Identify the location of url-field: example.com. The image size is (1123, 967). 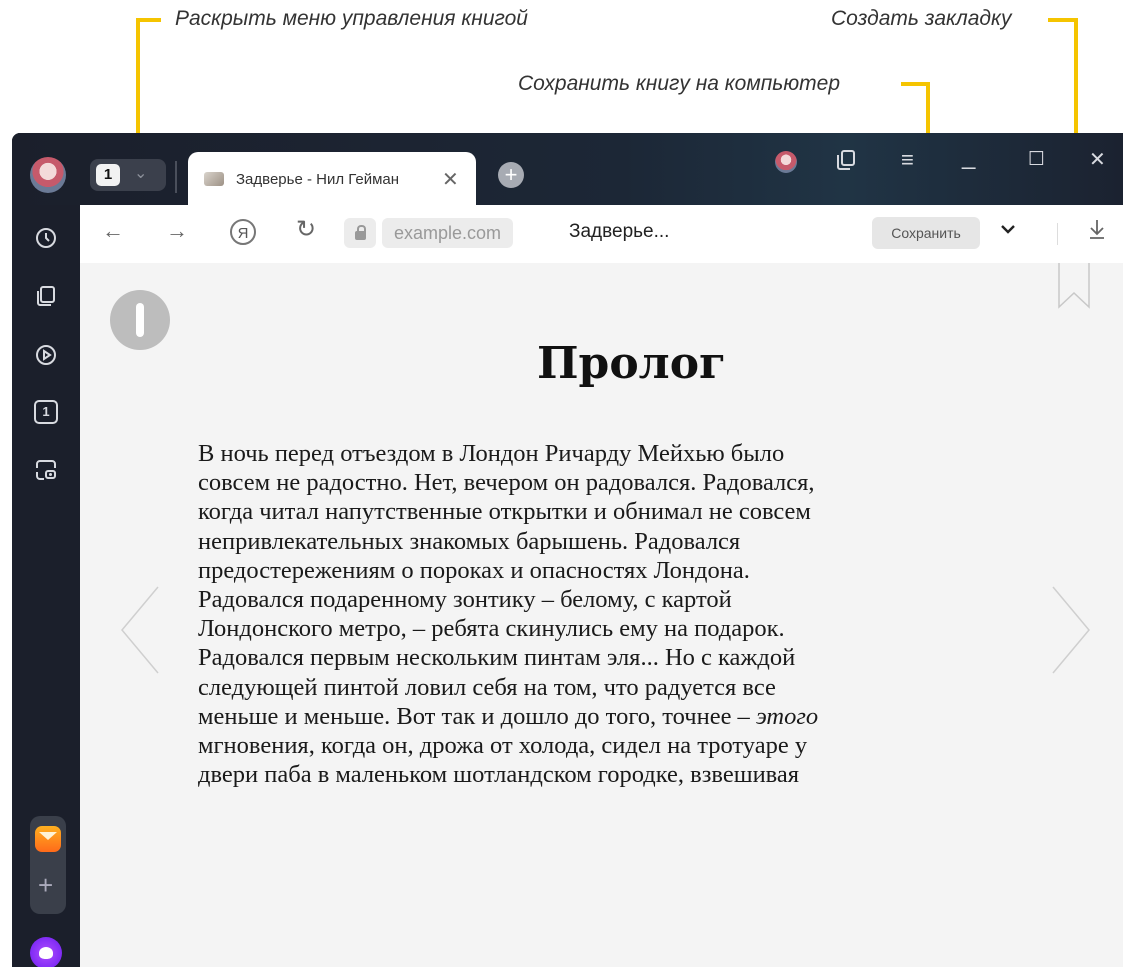
(448, 233).